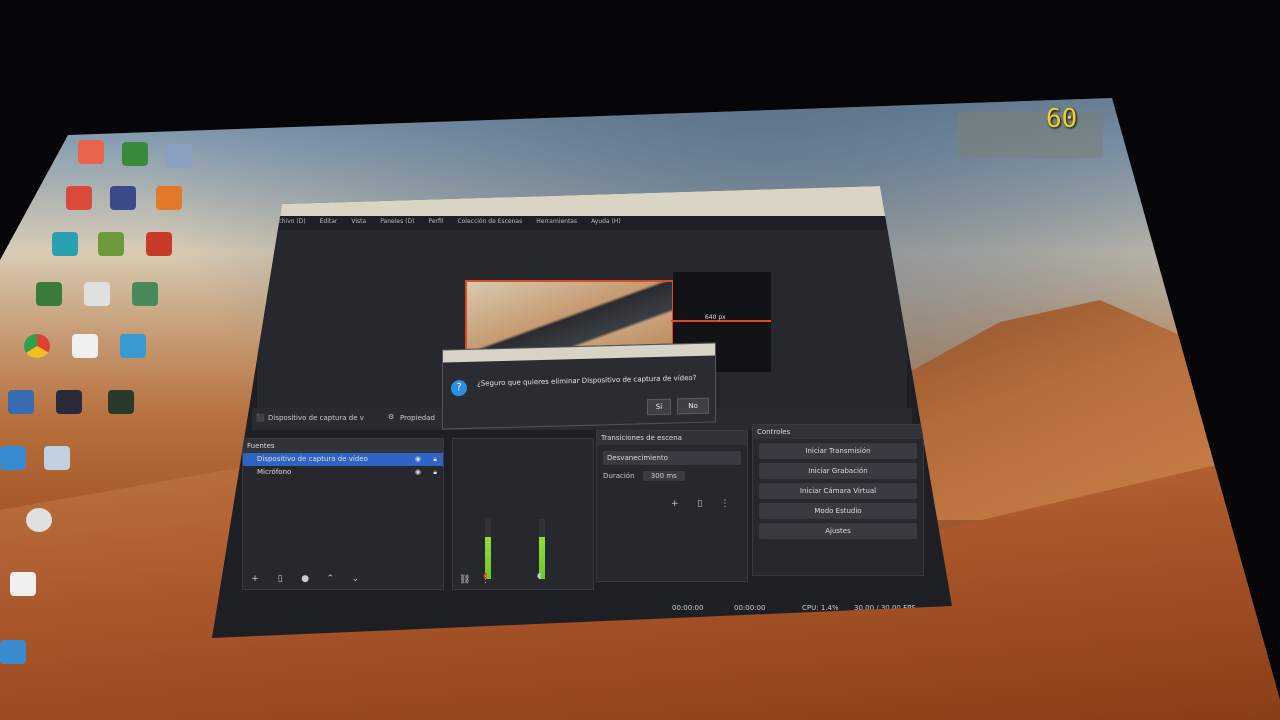 This screenshot has width=1280, height=720. What do you see at coordinates (663, 476) in the screenshot?
I see `duration-input: 300 ms` at bounding box center [663, 476].